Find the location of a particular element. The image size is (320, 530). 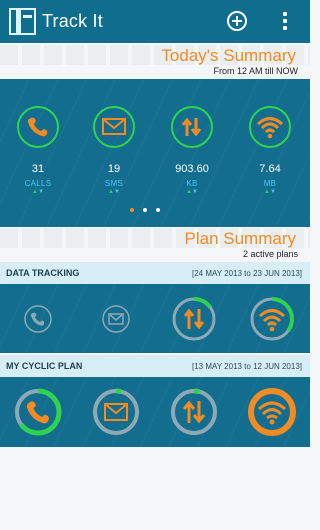

app-bar: Track It is located at coordinates (155, 21).